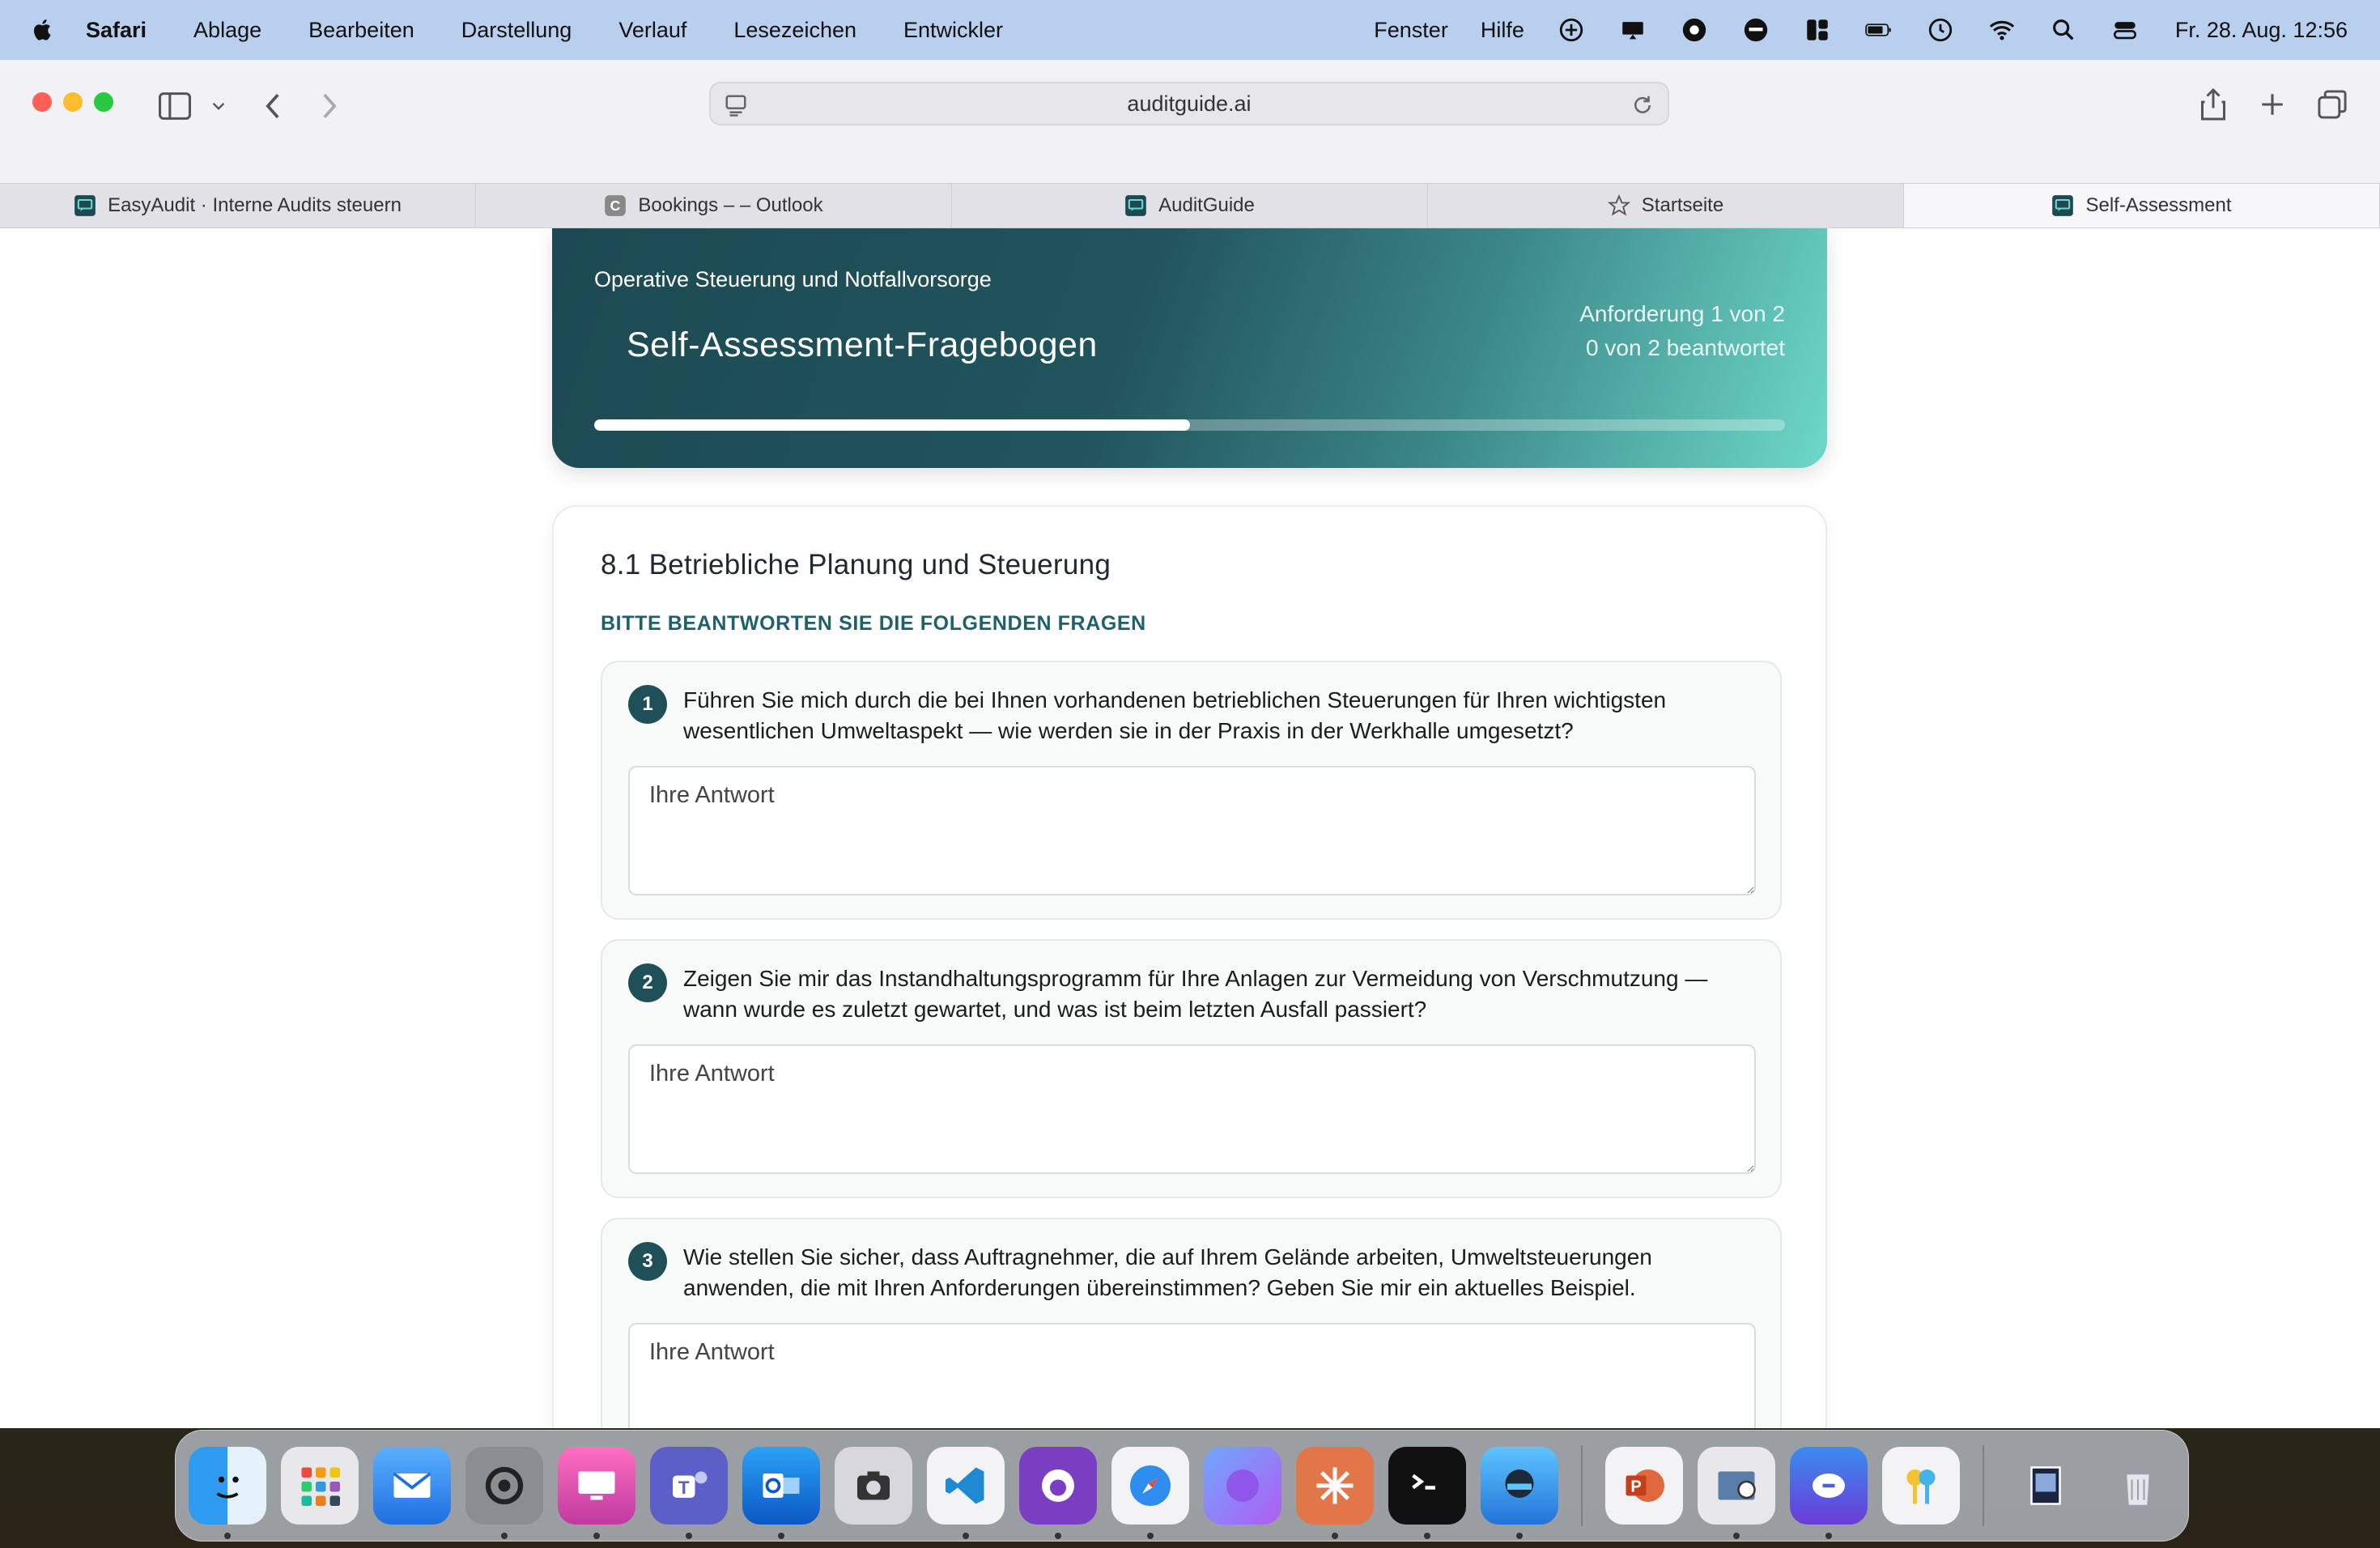 The height and width of the screenshot is (1548, 2380). I want to click on trash-icon, so click(2138, 1486).